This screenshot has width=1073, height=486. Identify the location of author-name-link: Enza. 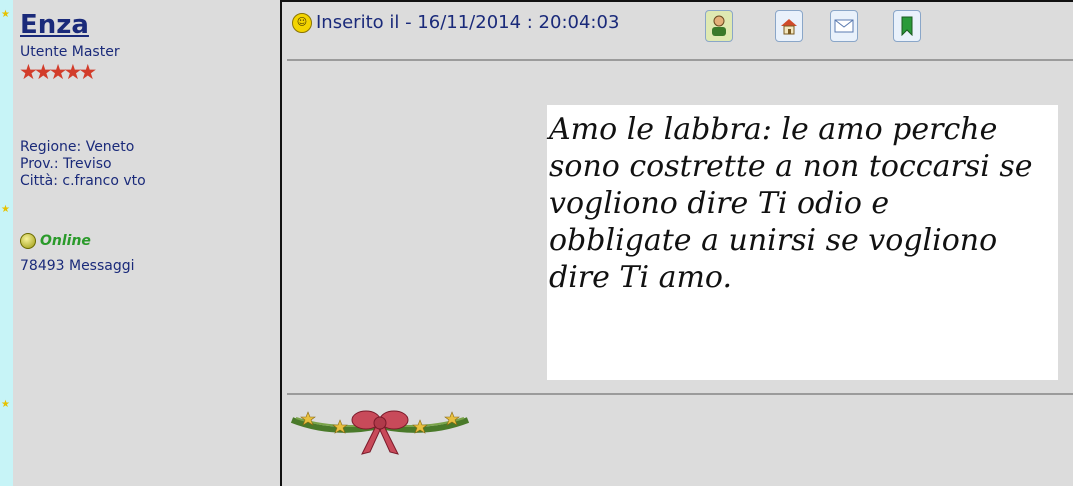
(54, 25).